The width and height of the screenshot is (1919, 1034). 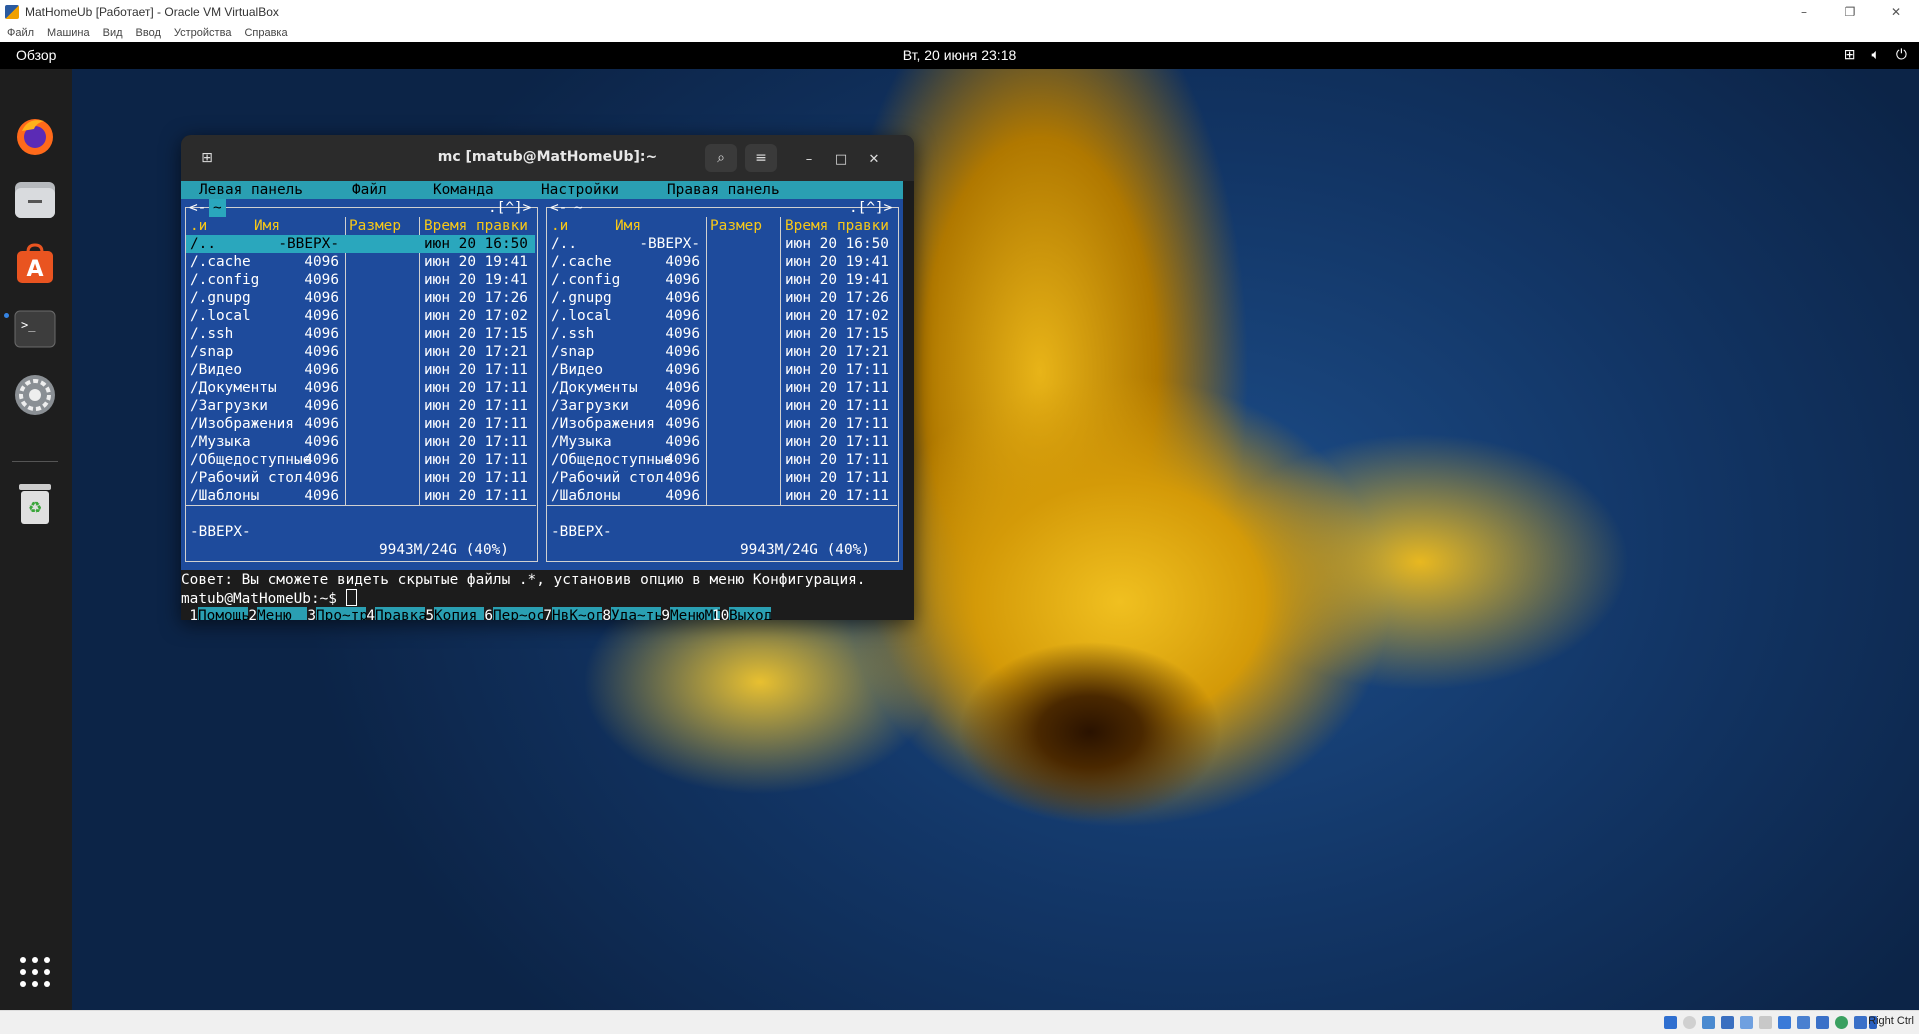 What do you see at coordinates (369, 190) in the screenshot?
I see `mc-menu-file: Файл` at bounding box center [369, 190].